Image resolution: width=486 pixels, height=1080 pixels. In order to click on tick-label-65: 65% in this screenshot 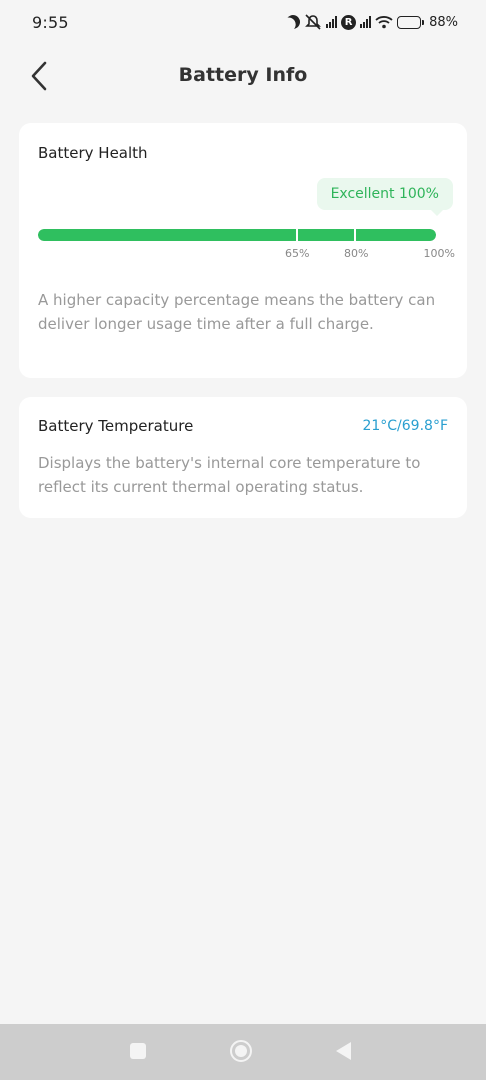, I will do `click(297, 253)`.